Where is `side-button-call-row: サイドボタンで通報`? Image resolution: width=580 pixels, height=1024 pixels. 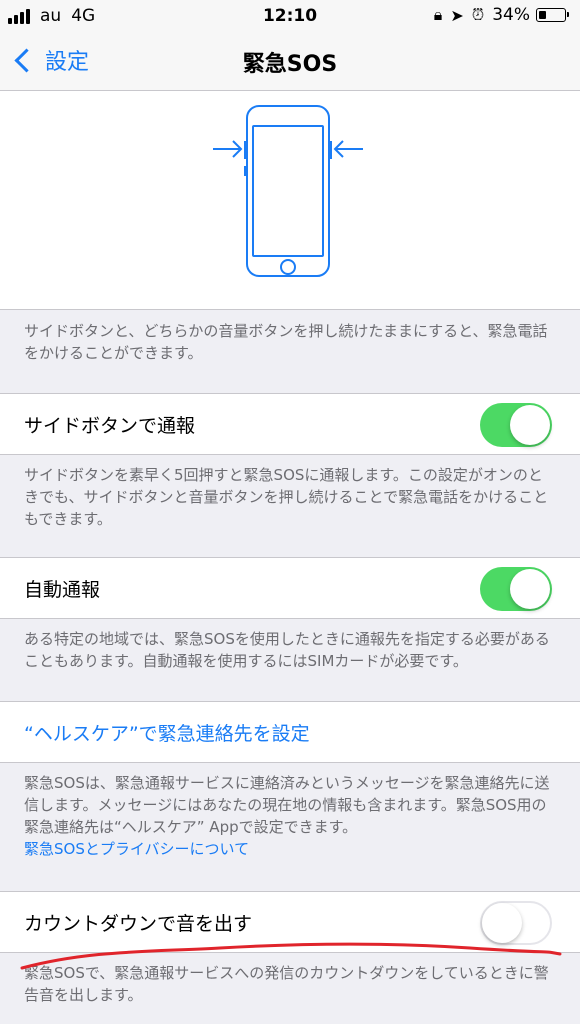 side-button-call-row: サイドボタンで通報 is located at coordinates (290, 424).